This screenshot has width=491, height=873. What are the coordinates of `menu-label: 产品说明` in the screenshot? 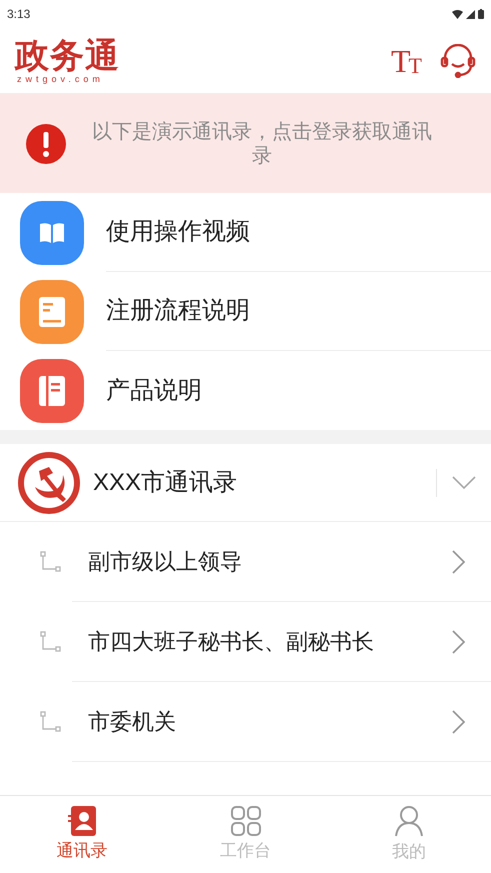 It's located at (154, 391).